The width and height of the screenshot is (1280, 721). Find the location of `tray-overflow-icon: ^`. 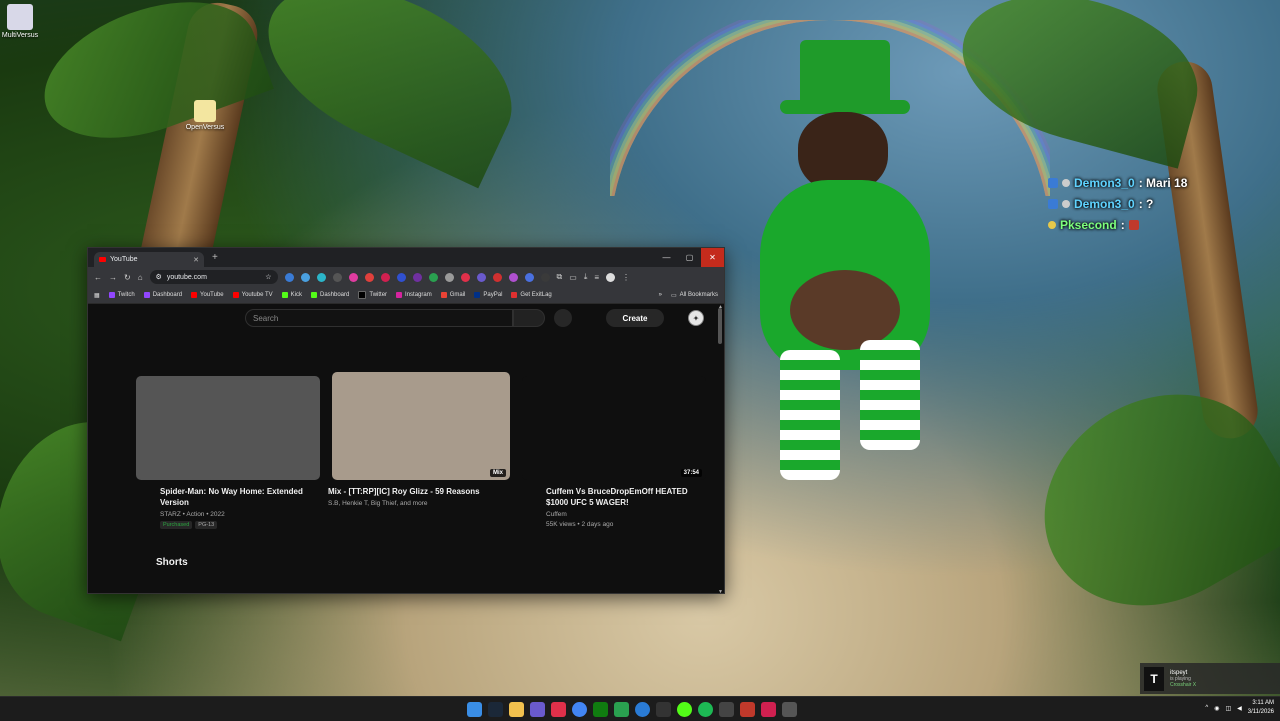

tray-overflow-icon: ^ is located at coordinates (1206, 708).